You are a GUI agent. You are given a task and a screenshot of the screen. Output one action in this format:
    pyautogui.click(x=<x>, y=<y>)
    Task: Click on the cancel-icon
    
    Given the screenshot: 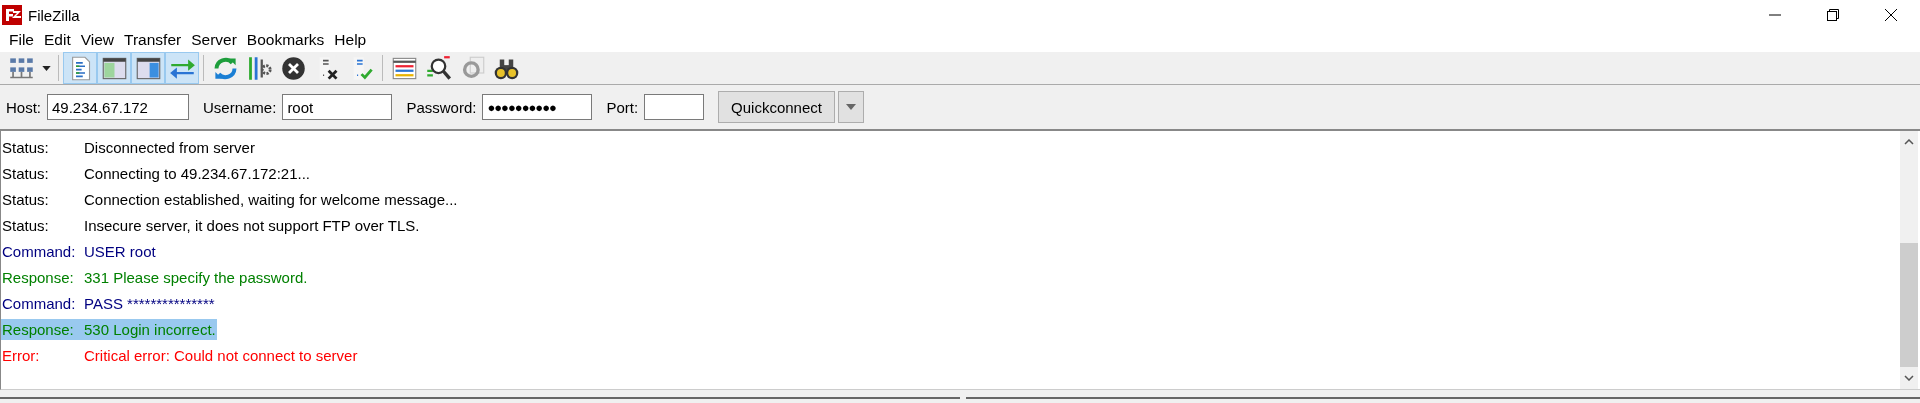 What is the action you would take?
    pyautogui.click(x=293, y=68)
    